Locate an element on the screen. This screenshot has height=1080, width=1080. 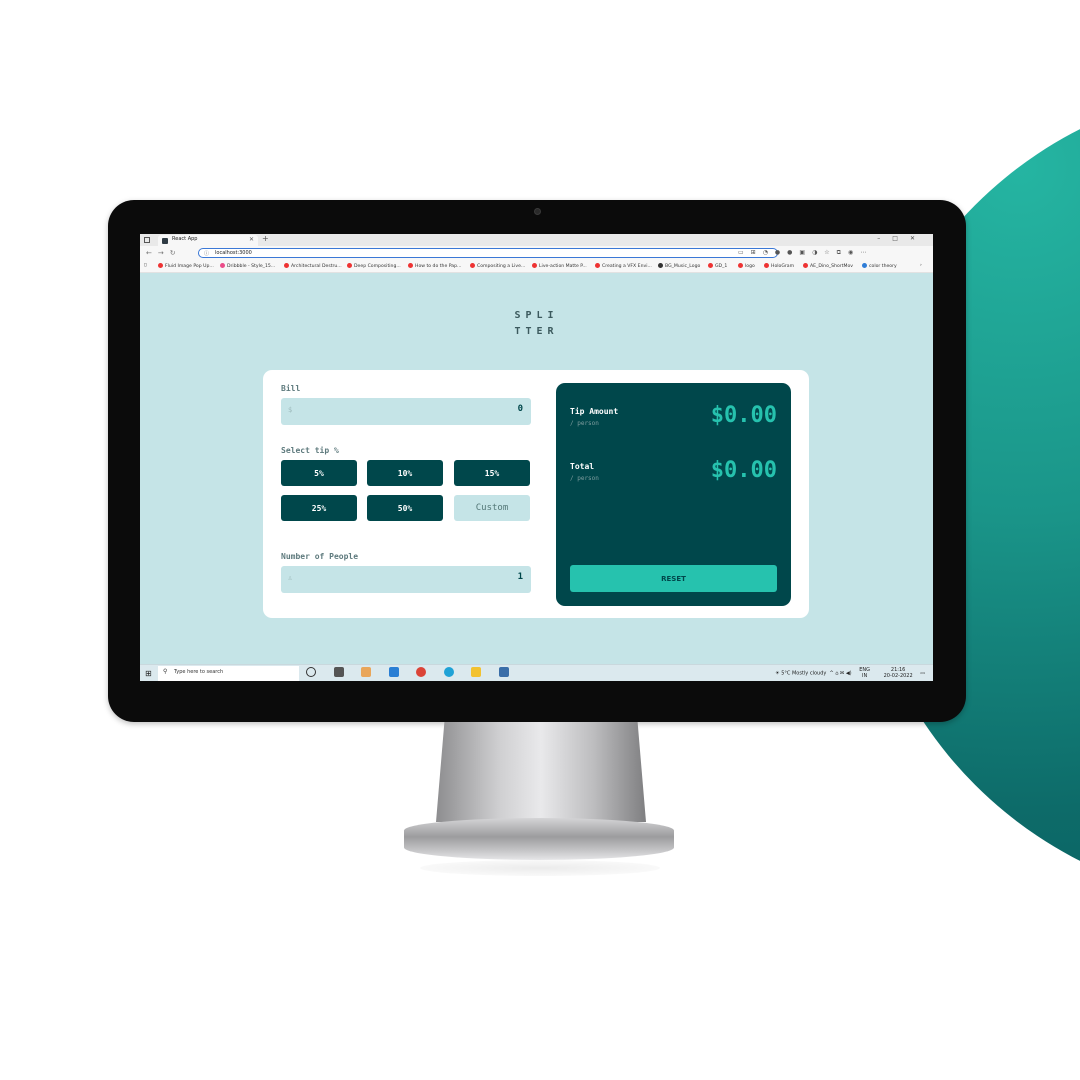
bookmark-item: logo is located at coordinates (746, 266).